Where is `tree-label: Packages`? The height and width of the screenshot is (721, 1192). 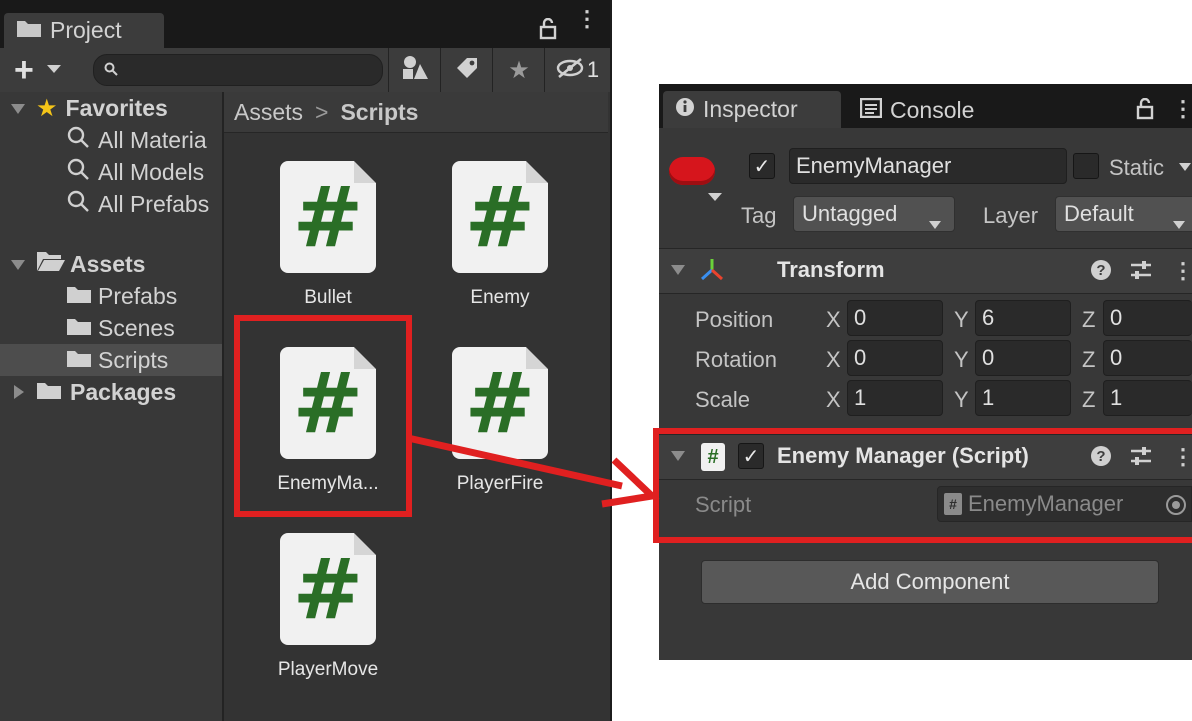
tree-label: Packages is located at coordinates (123, 391).